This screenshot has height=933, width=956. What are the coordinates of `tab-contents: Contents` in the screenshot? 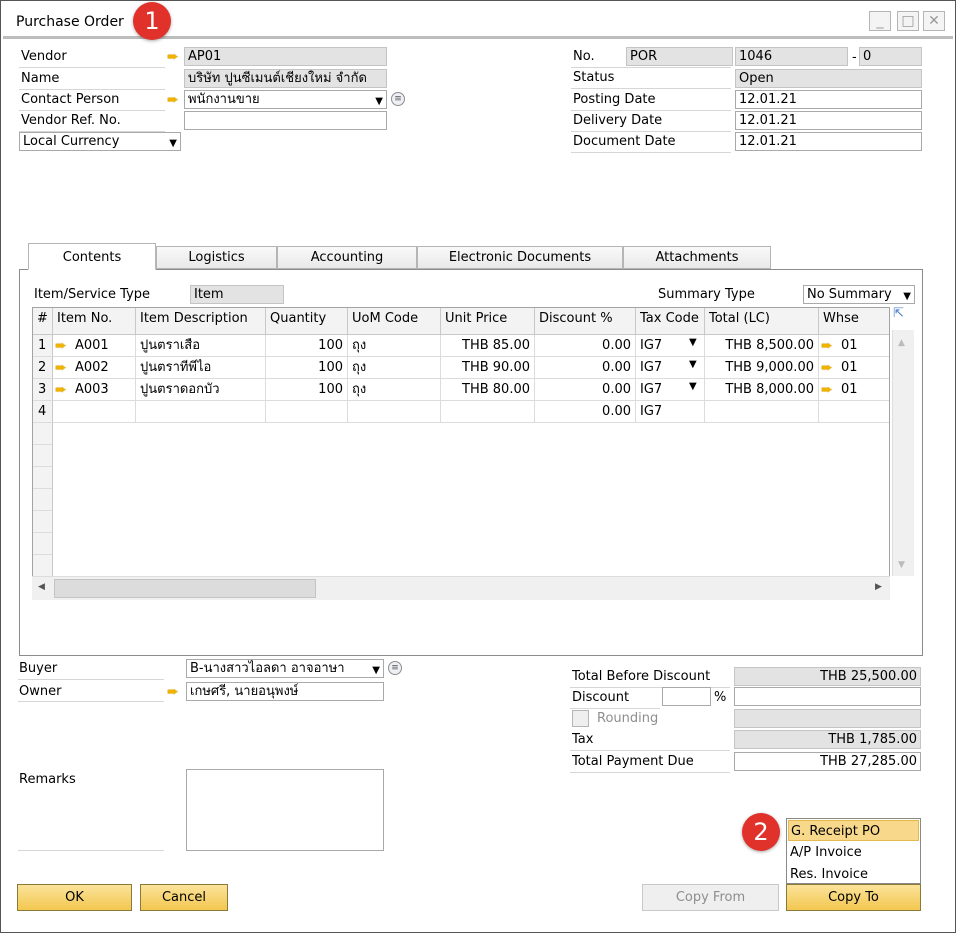 It's located at (92, 256).